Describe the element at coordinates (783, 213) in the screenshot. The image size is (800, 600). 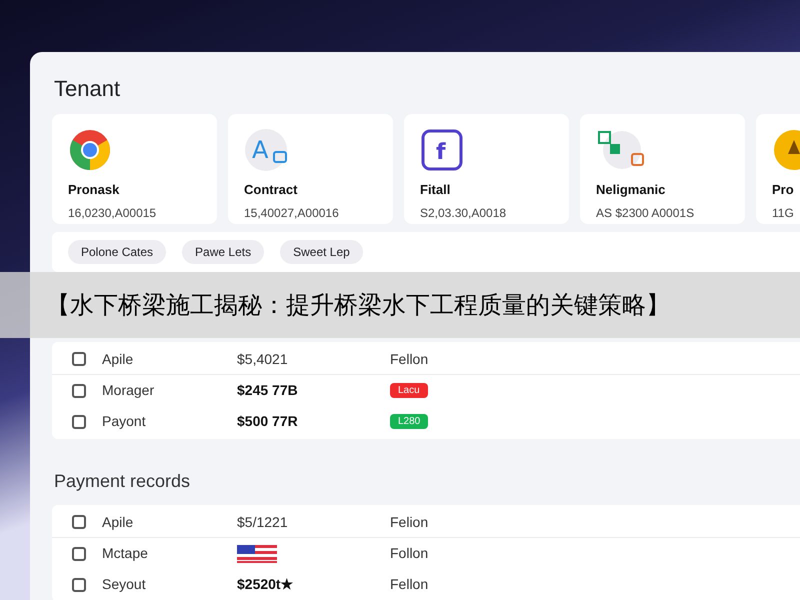
I see `card-value: 11G` at that location.